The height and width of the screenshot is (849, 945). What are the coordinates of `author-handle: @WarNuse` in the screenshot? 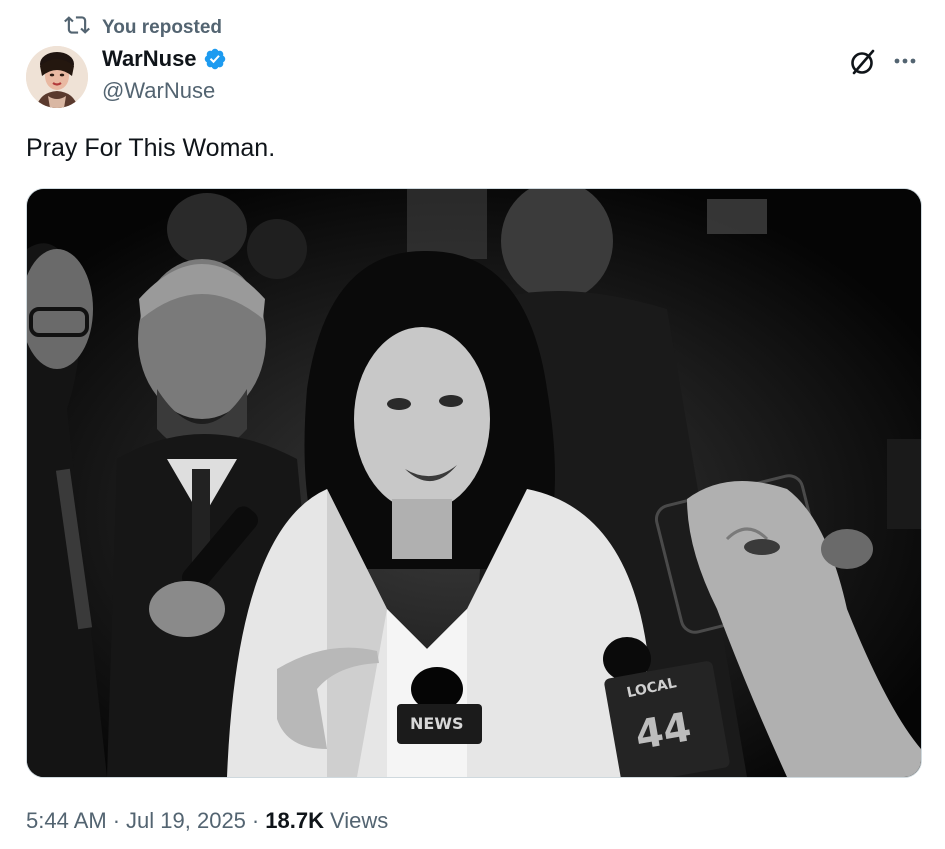 It's located at (164, 91).